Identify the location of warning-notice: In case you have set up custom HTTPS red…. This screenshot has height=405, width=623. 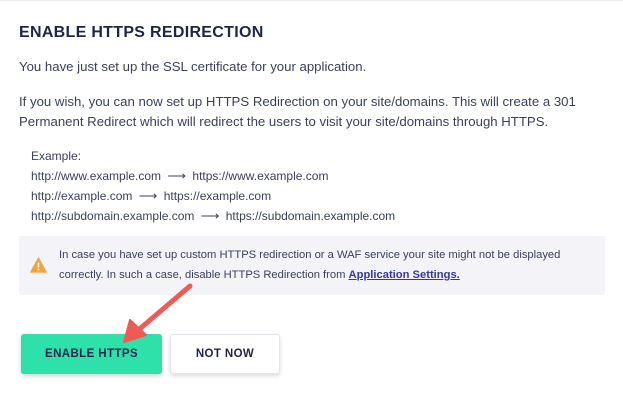
(312, 265).